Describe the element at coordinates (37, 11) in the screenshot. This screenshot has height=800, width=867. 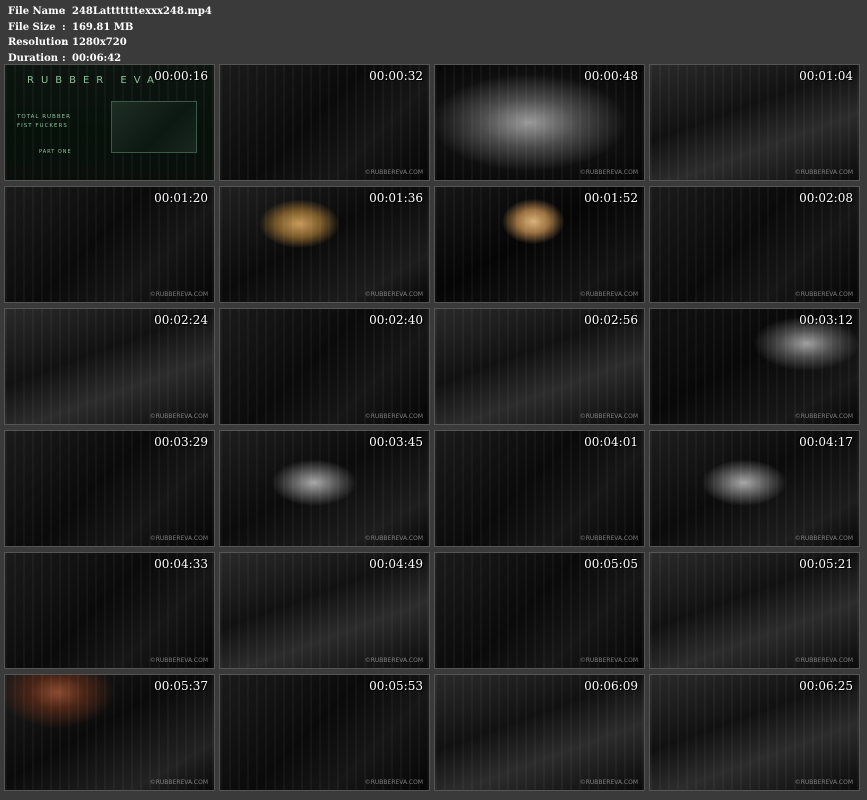
I see `file-name-label: File Name` at that location.